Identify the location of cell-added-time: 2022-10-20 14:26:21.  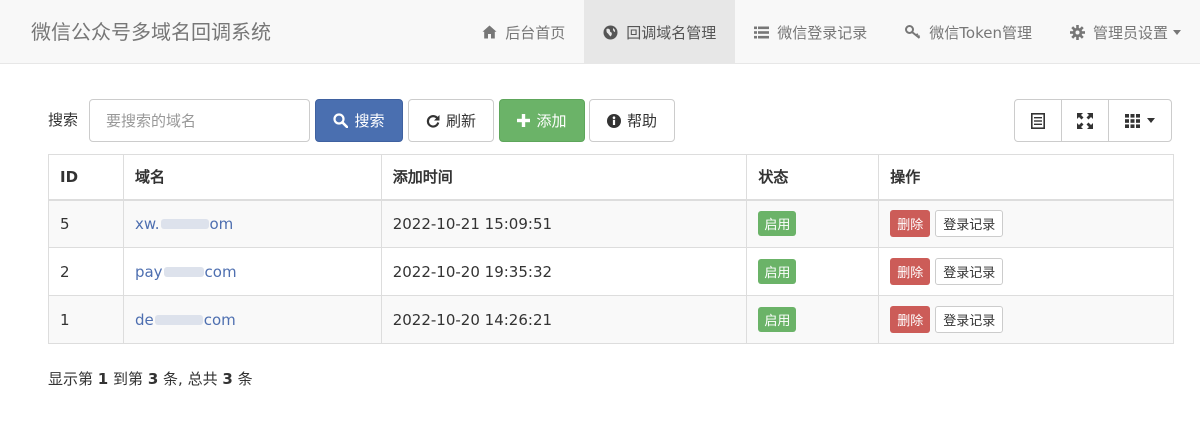
(564, 319).